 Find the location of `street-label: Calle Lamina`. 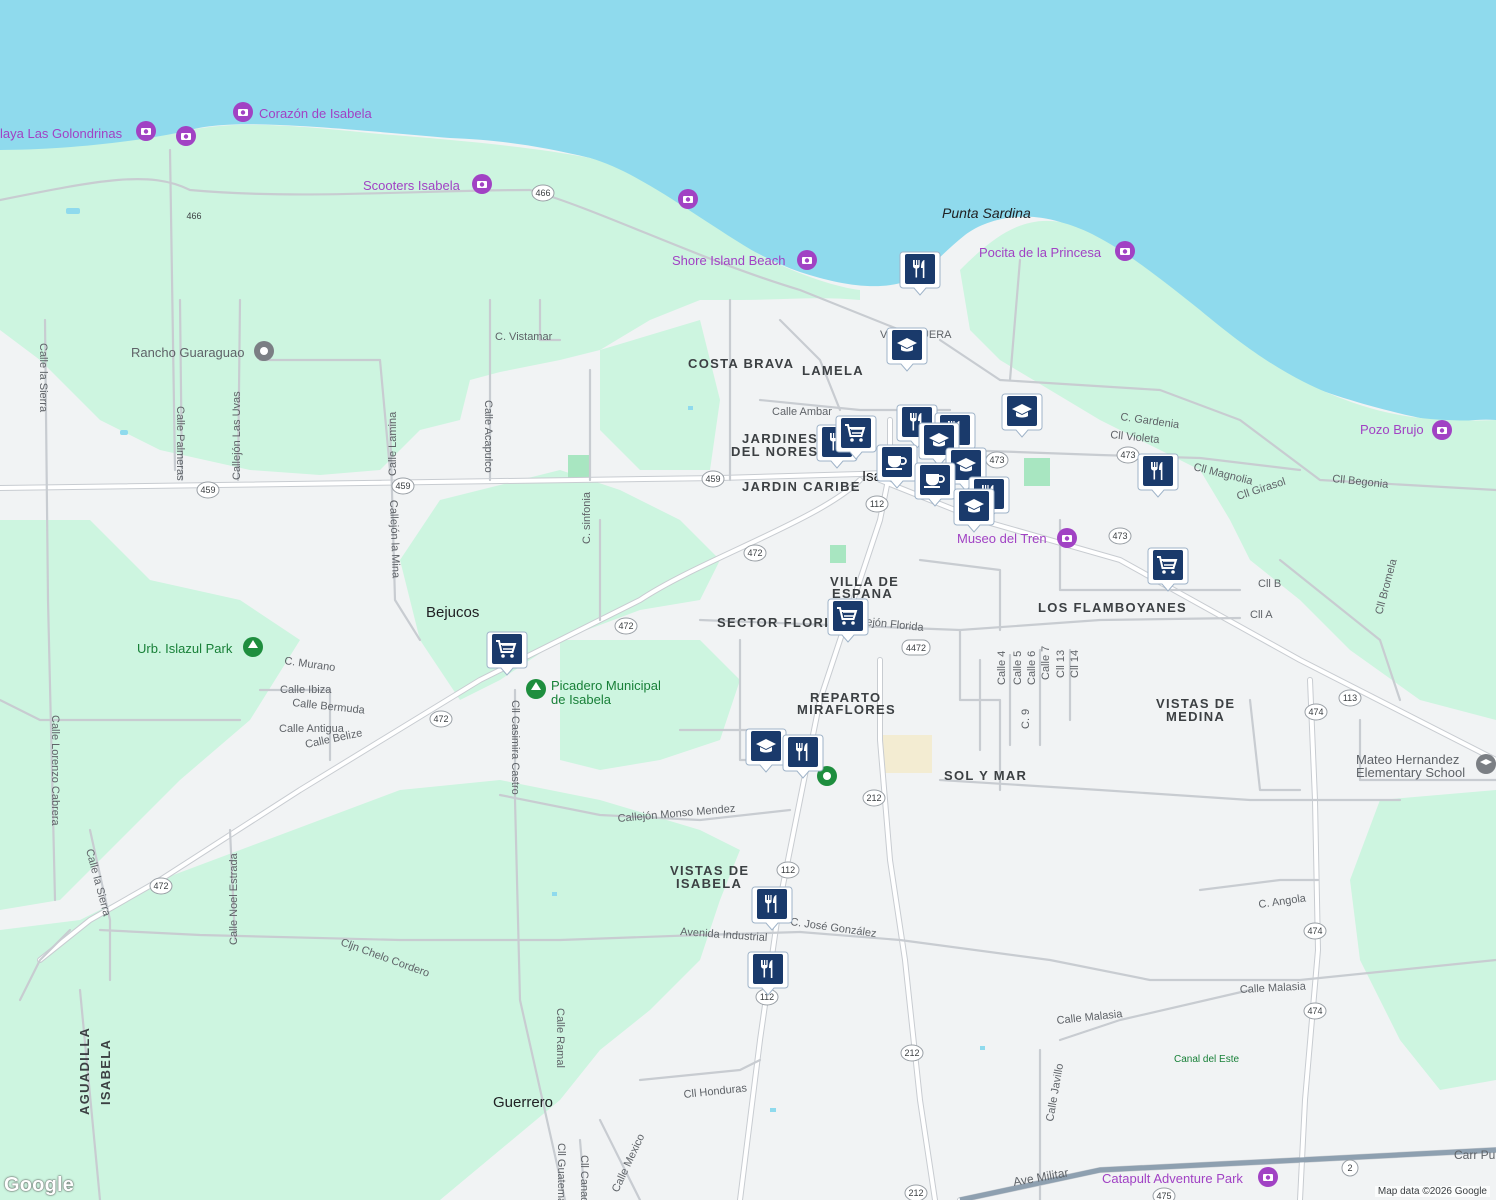

street-label: Calle Lamina is located at coordinates (393, 443).